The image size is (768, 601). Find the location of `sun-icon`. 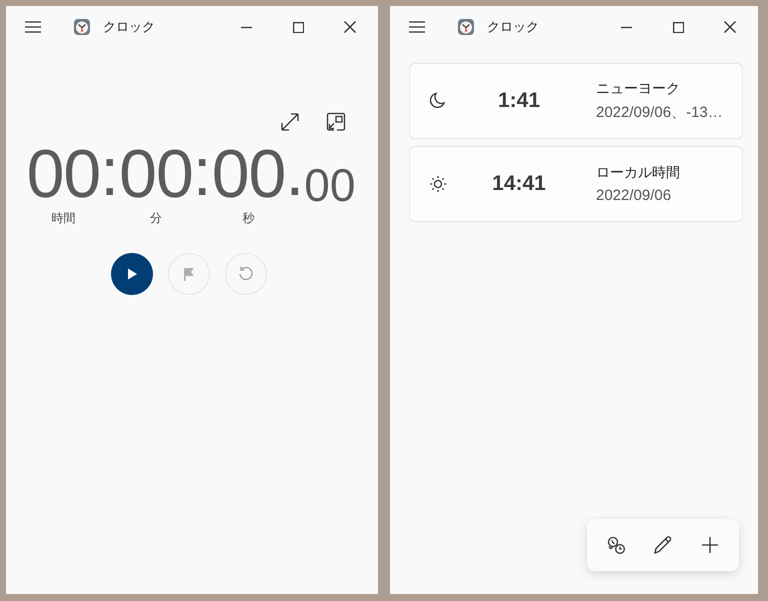

sun-icon is located at coordinates (438, 184).